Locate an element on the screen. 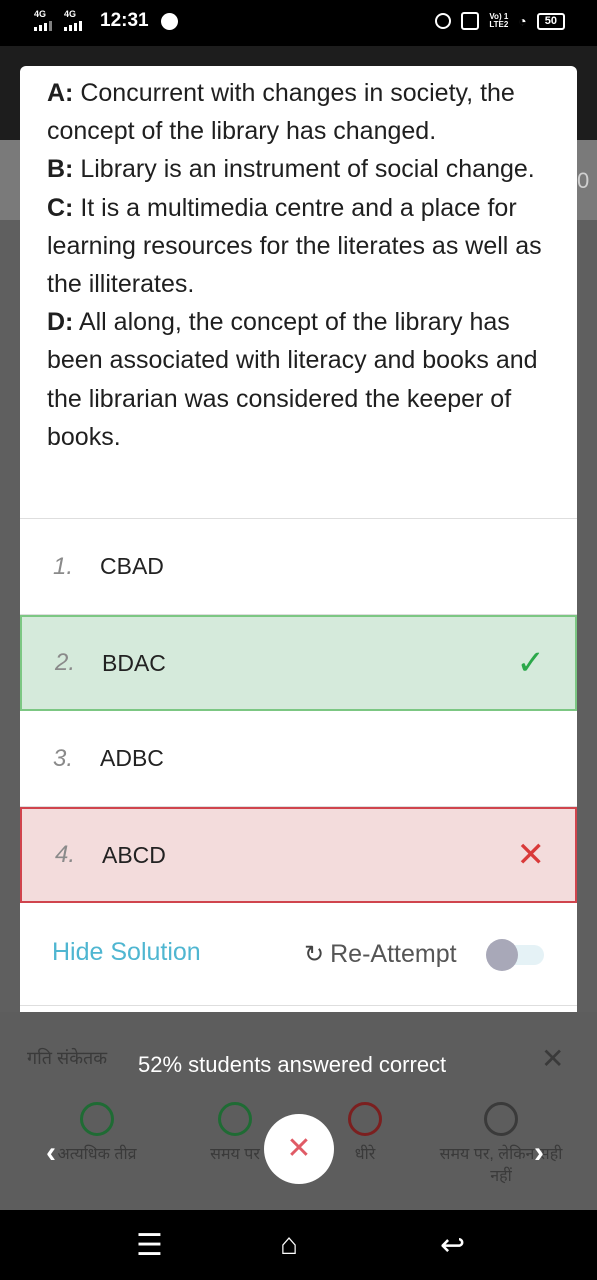  background-counter: 0 is located at coordinates (583, 180).